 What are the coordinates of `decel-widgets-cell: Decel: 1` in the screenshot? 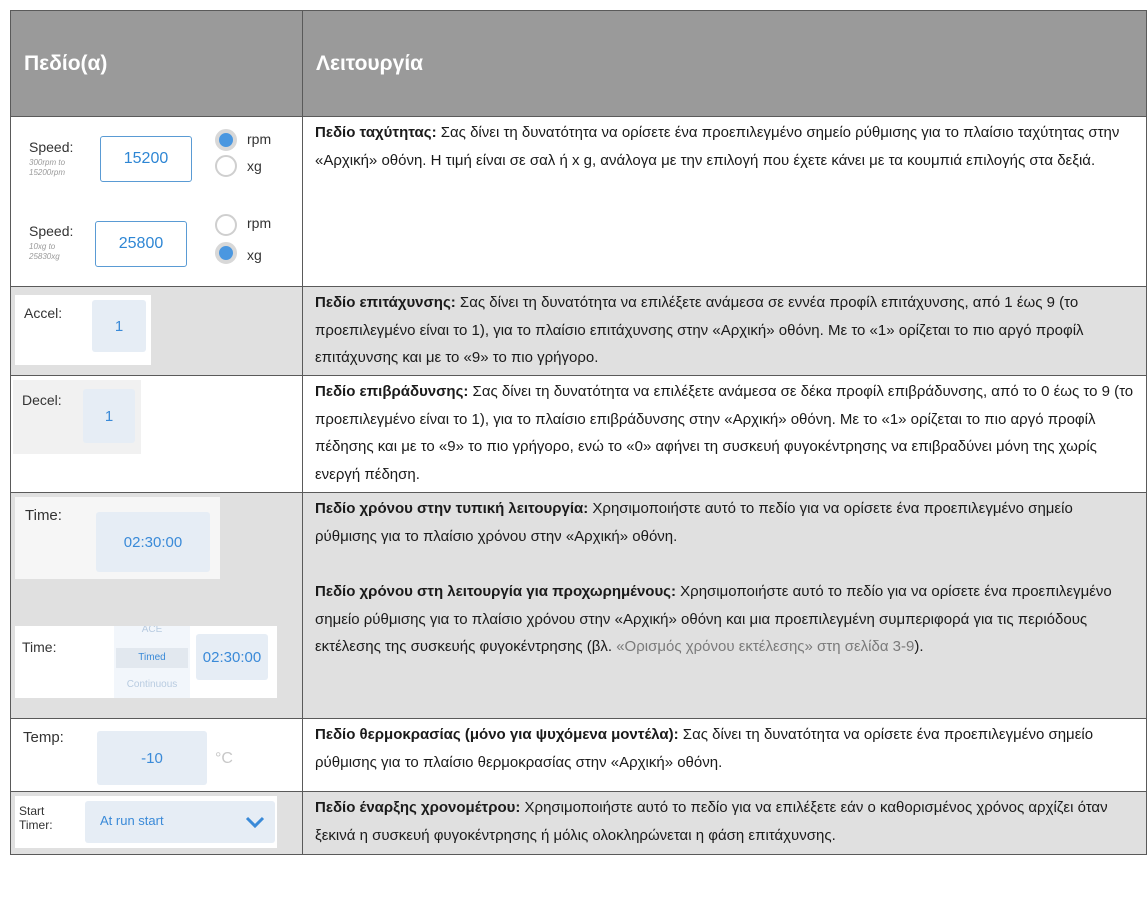 It's located at (156, 434).